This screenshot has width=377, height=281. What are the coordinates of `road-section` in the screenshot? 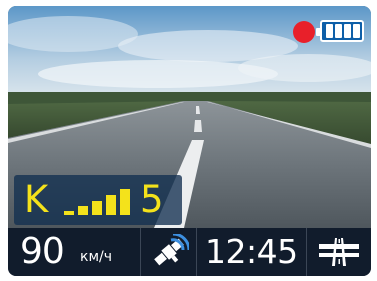 It's located at (338, 252).